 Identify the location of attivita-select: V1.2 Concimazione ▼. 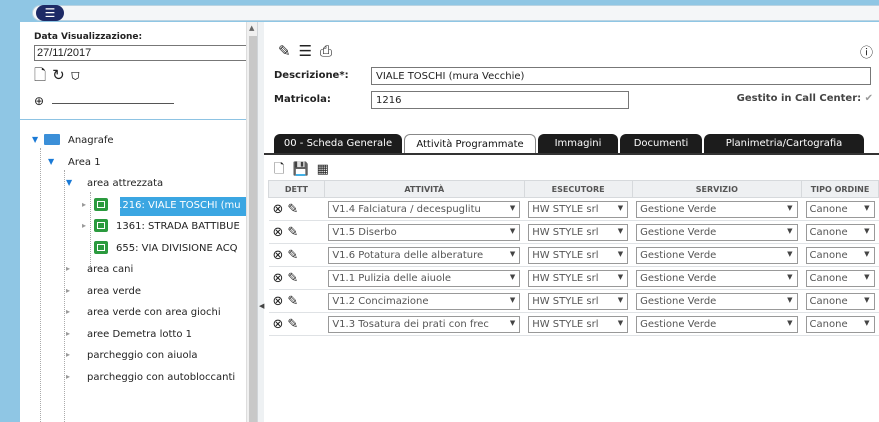
(424, 301).